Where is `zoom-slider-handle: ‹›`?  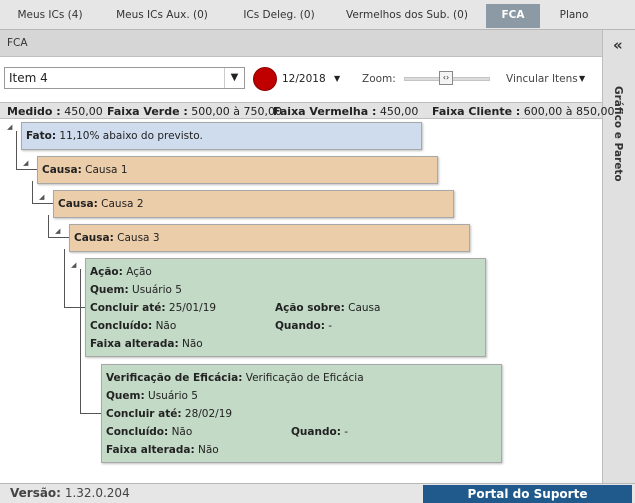 zoom-slider-handle: ‹› is located at coordinates (446, 78).